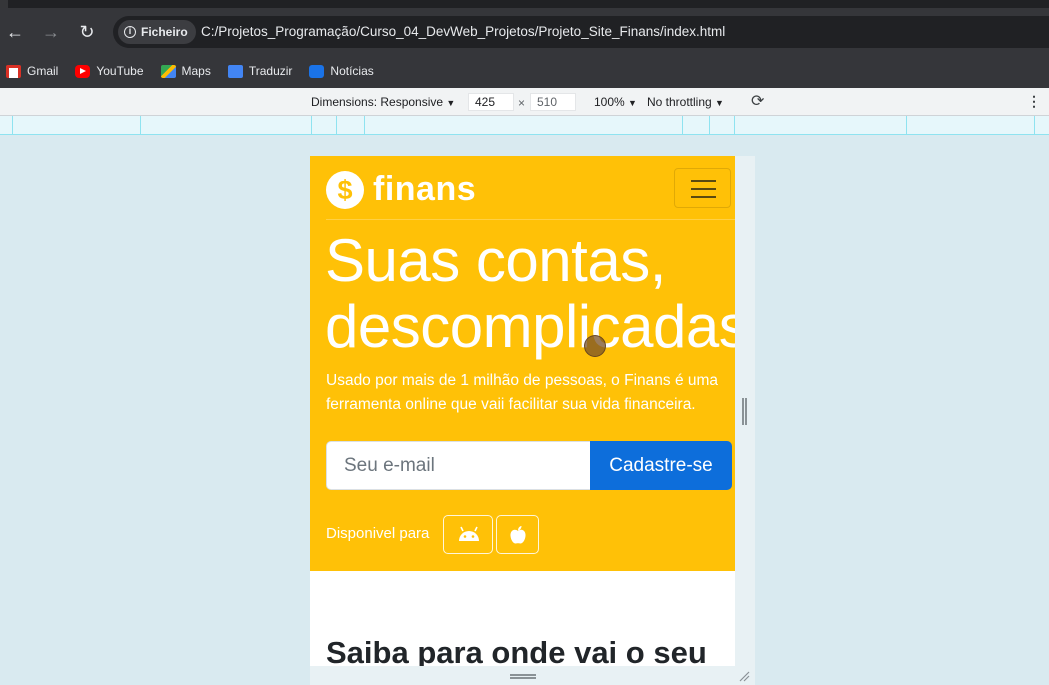  What do you see at coordinates (13, 71) in the screenshot?
I see `gmail-icon` at bounding box center [13, 71].